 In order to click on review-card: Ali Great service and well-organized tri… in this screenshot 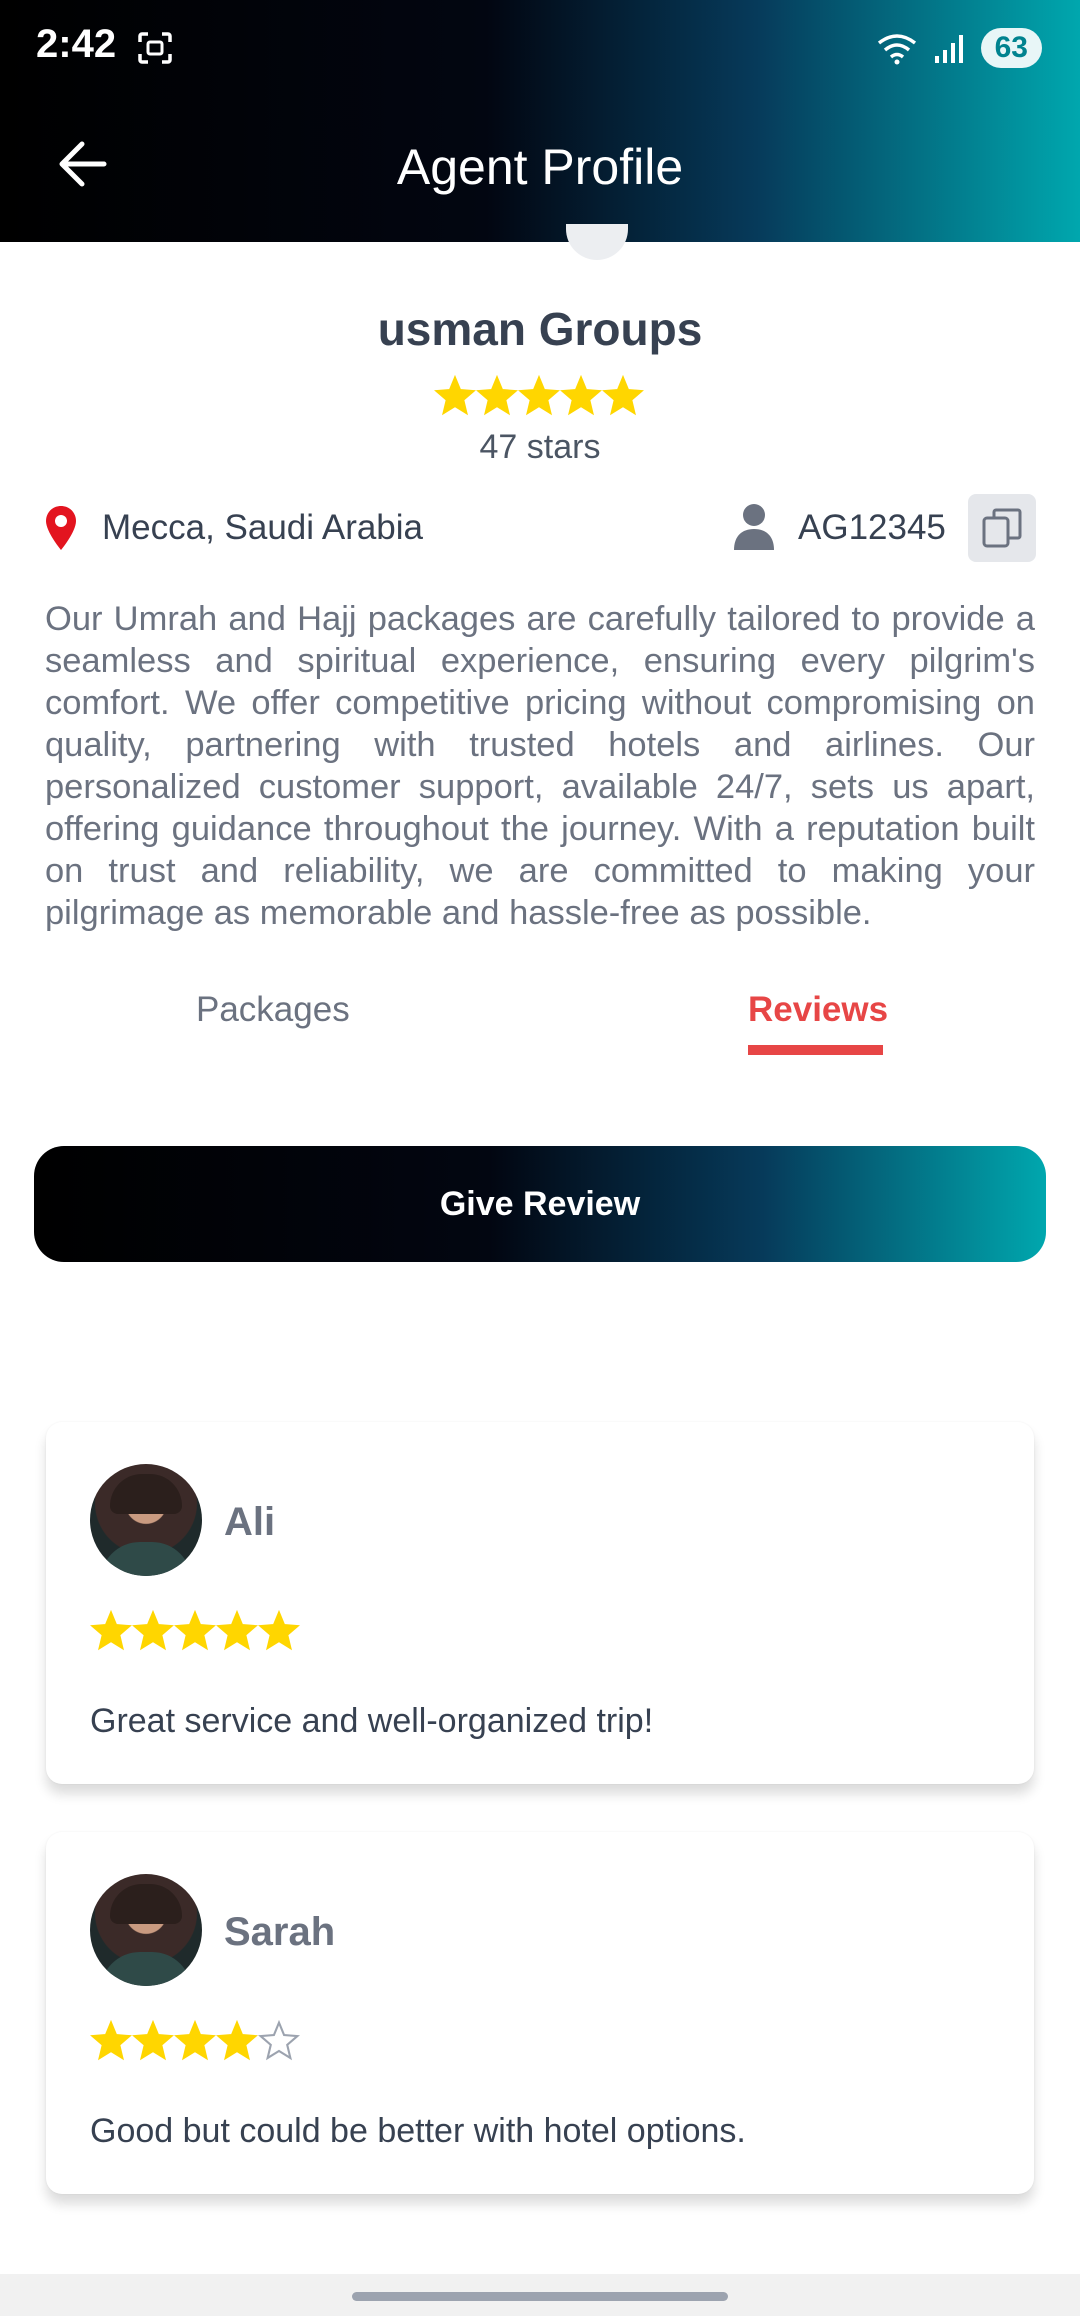, I will do `click(540, 1603)`.